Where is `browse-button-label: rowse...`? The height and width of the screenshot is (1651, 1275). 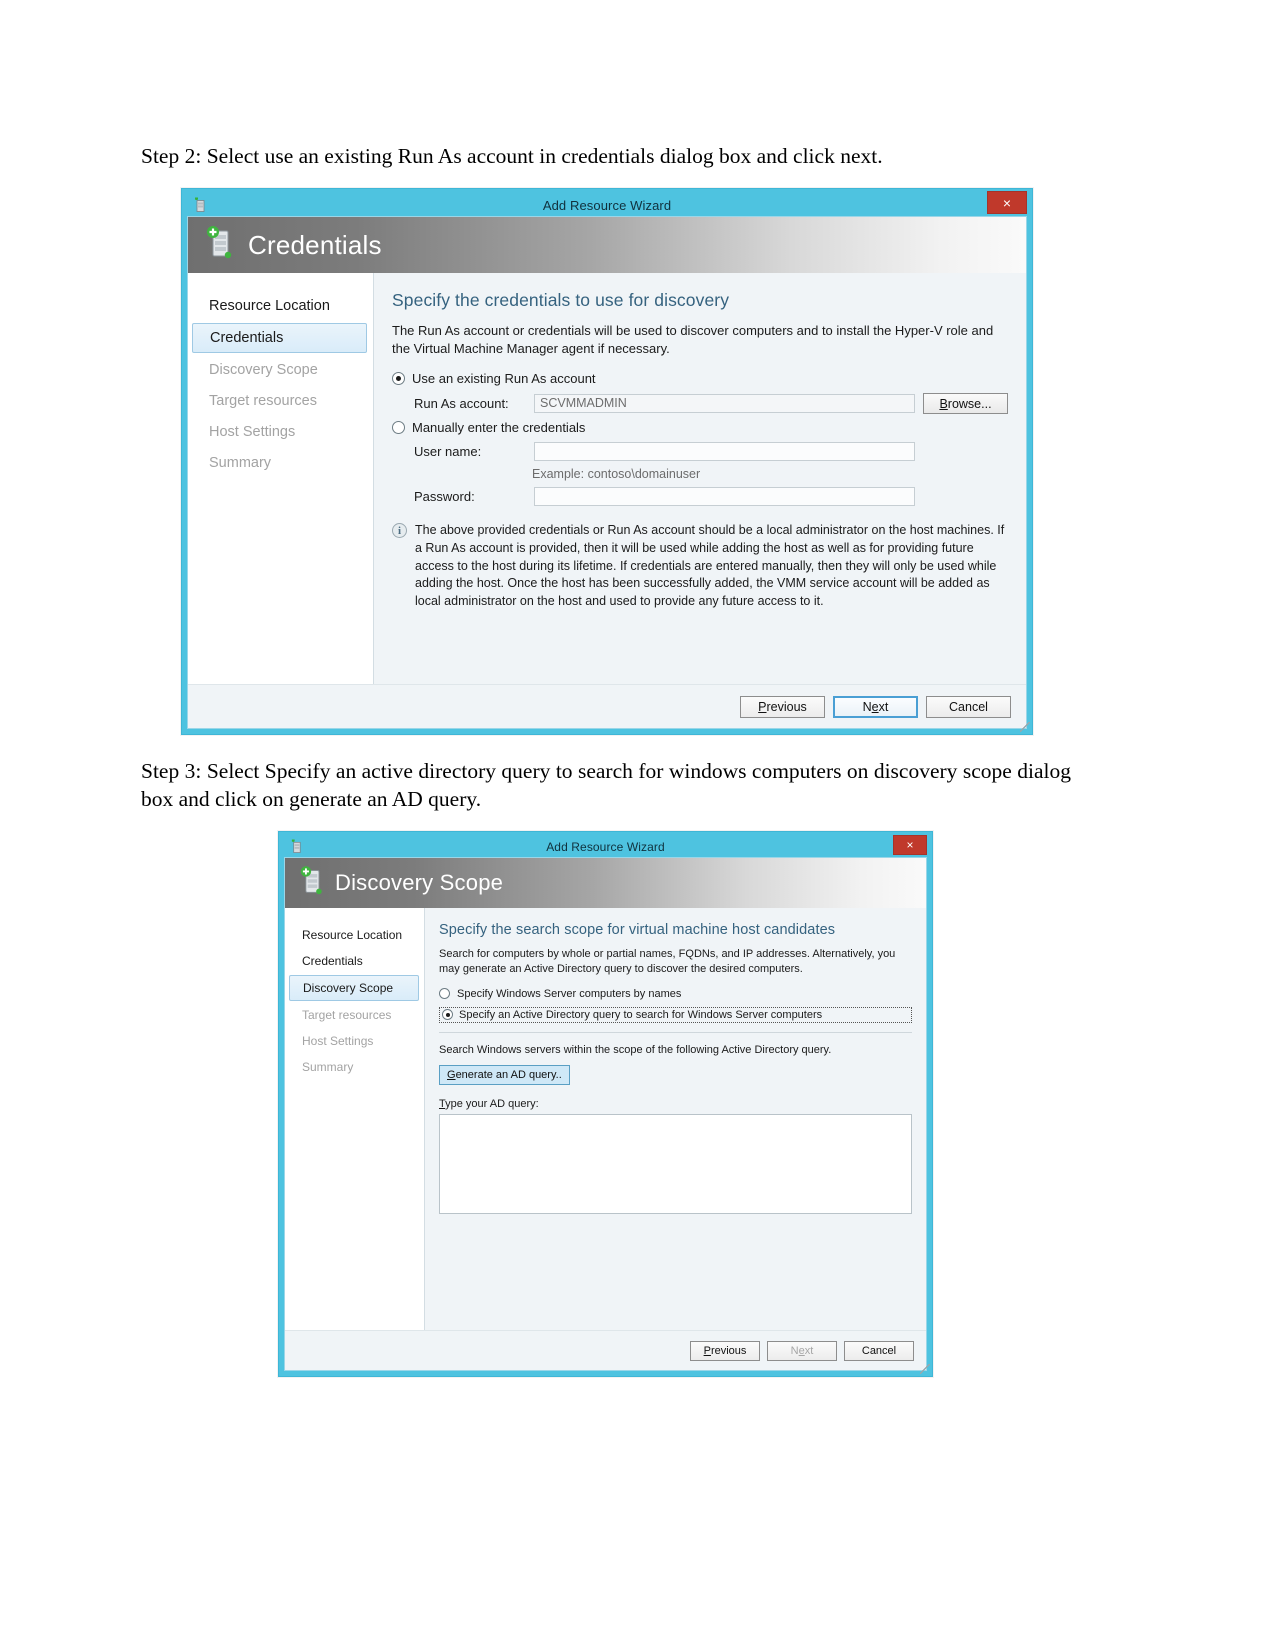 browse-button-label: rowse... is located at coordinates (969, 403).